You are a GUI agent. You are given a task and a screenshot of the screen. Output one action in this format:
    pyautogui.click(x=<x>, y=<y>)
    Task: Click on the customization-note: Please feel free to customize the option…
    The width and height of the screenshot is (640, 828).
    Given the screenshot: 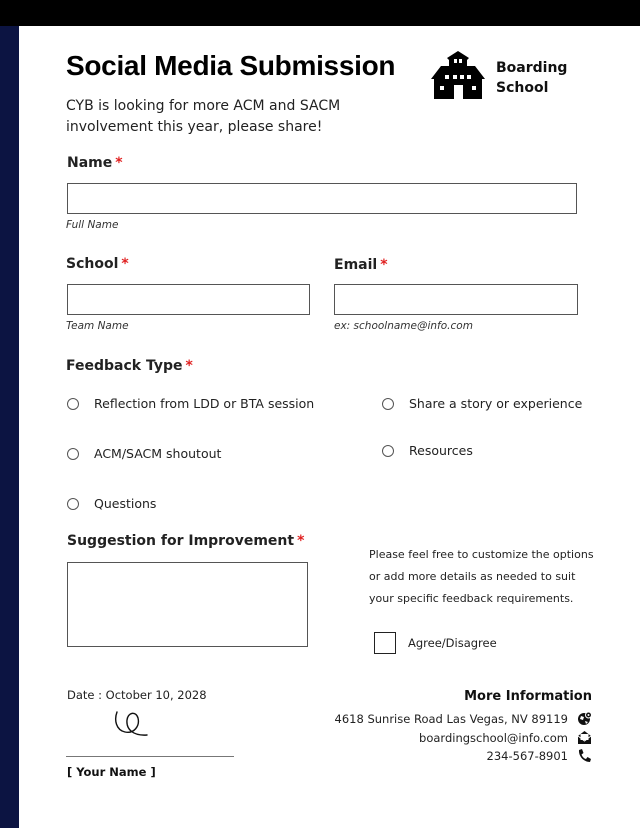 What is the action you would take?
    pyautogui.click(x=481, y=576)
    